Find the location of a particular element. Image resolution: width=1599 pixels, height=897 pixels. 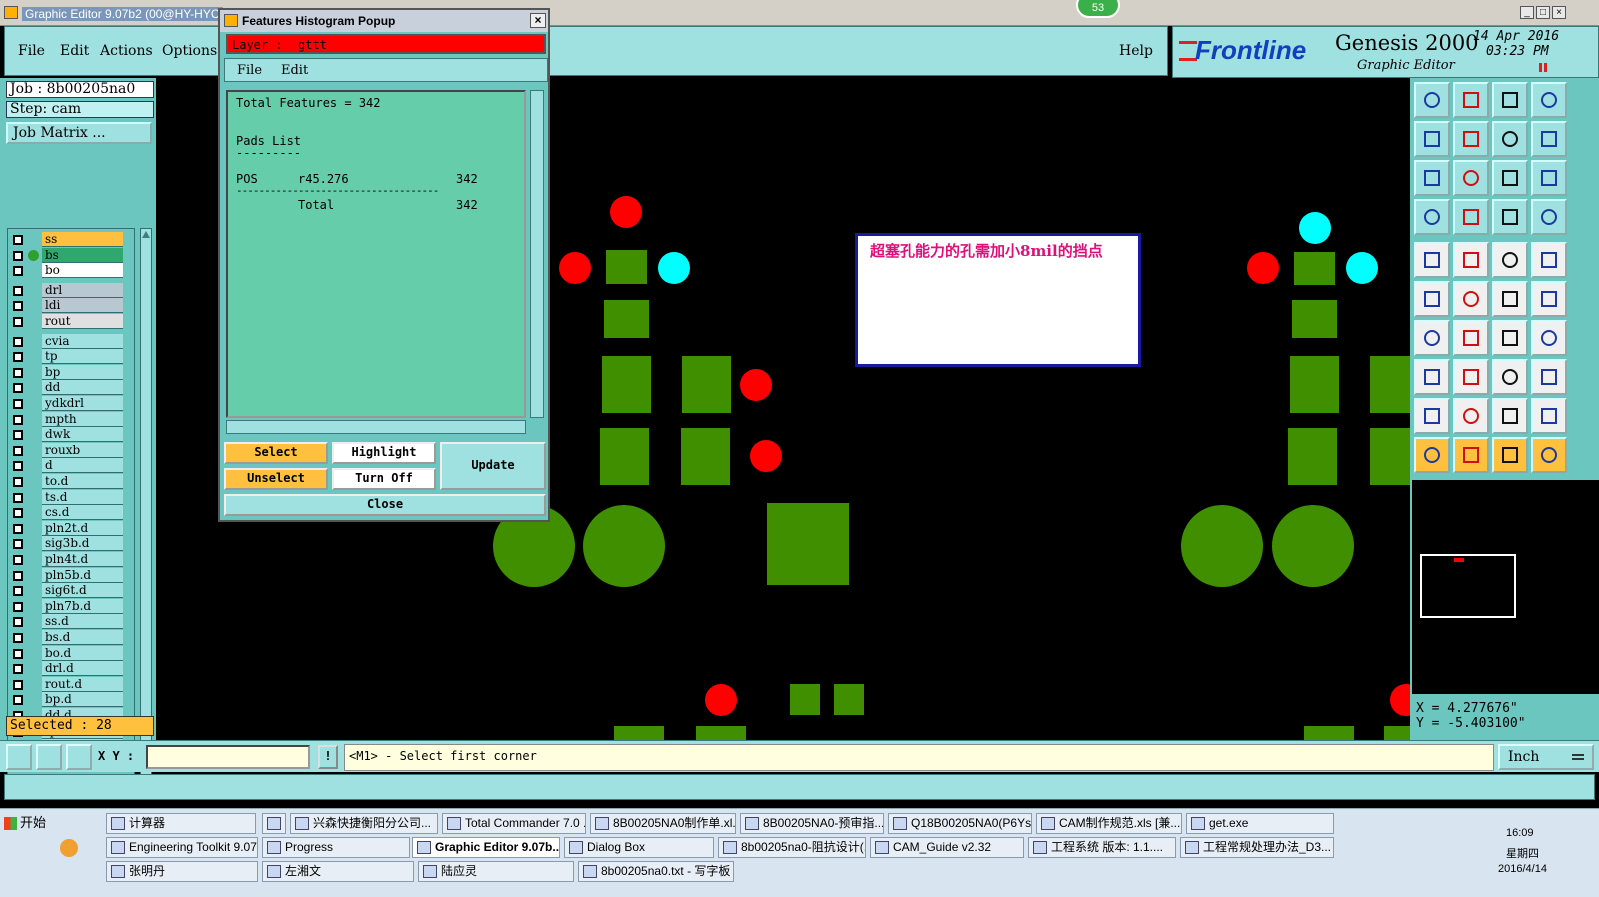

layer-name: dd is located at coordinates (82, 388).